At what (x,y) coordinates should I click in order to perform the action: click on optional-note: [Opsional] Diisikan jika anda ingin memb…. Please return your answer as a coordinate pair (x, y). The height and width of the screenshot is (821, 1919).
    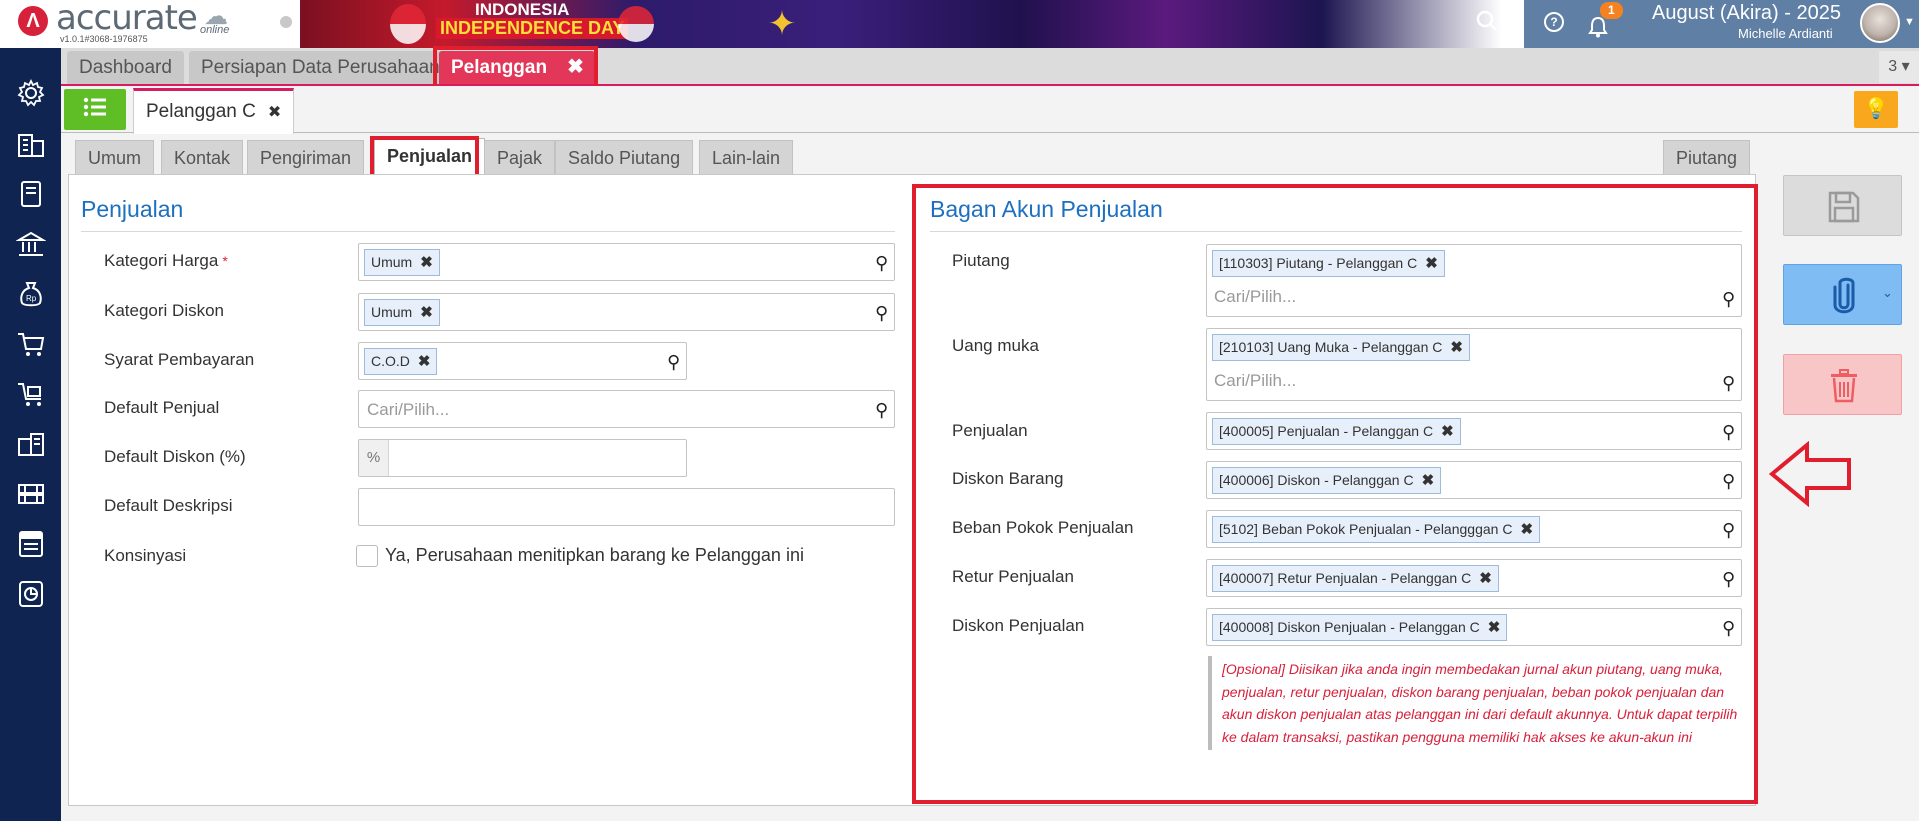
    Looking at the image, I should click on (1478, 703).